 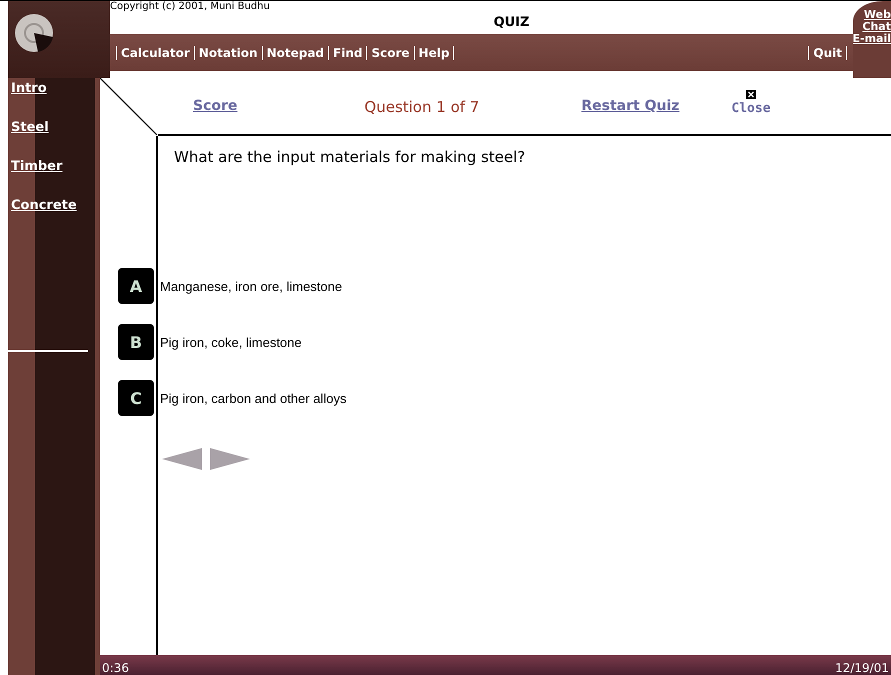 I want to click on previous-arrow-icon, so click(x=182, y=459).